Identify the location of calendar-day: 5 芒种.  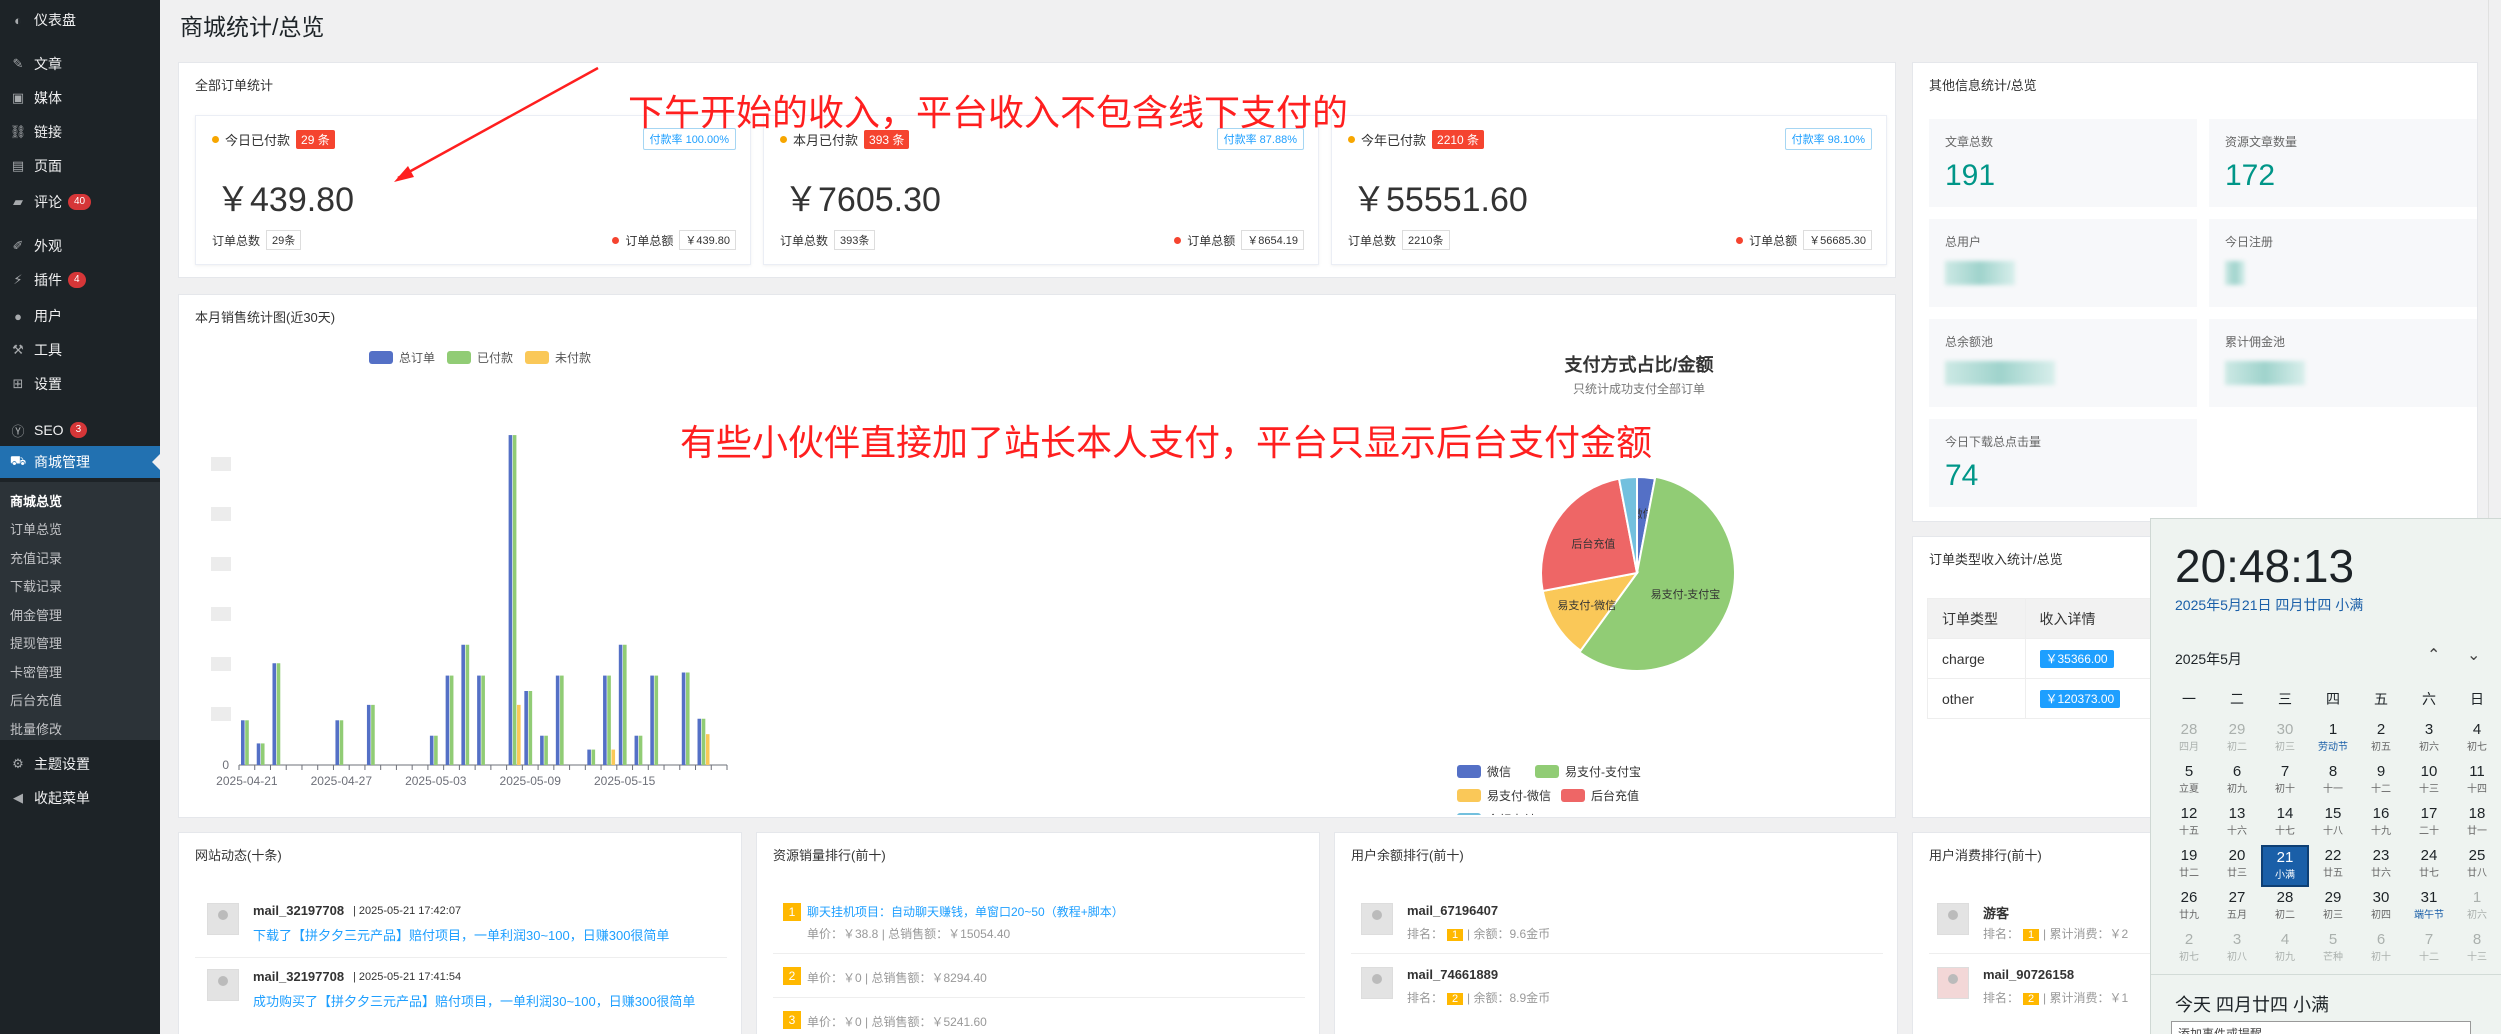
(2333, 950).